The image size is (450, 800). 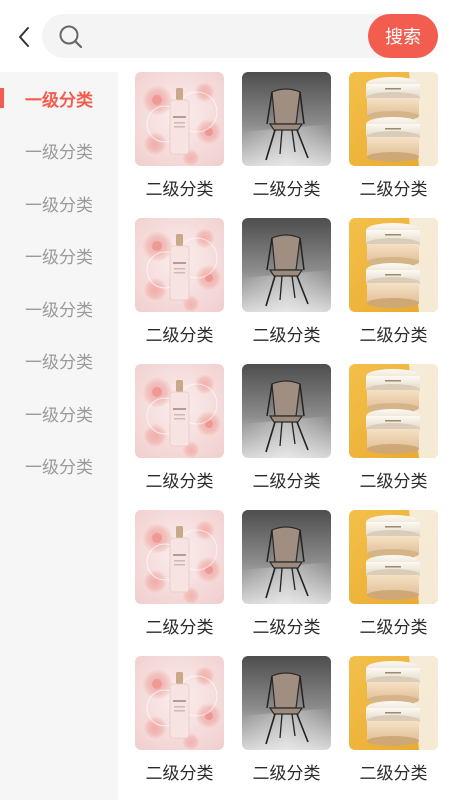 I want to click on search-bar: 搜索, so click(x=240, y=36).